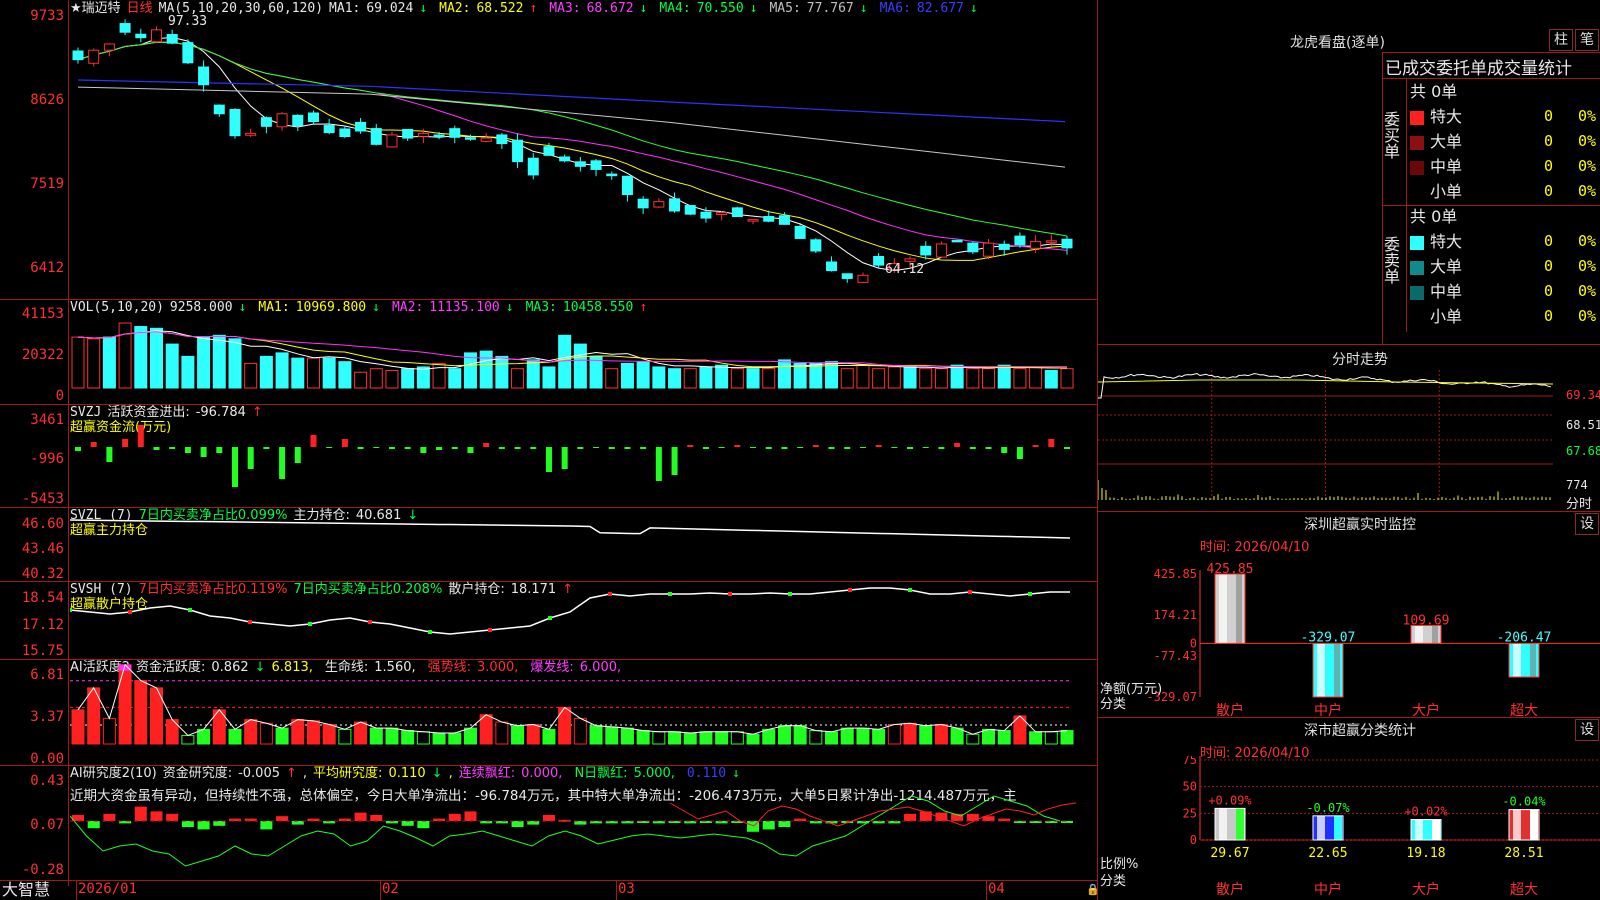  What do you see at coordinates (565, 831) in the screenshot?
I see `research-green-line` at bounding box center [565, 831].